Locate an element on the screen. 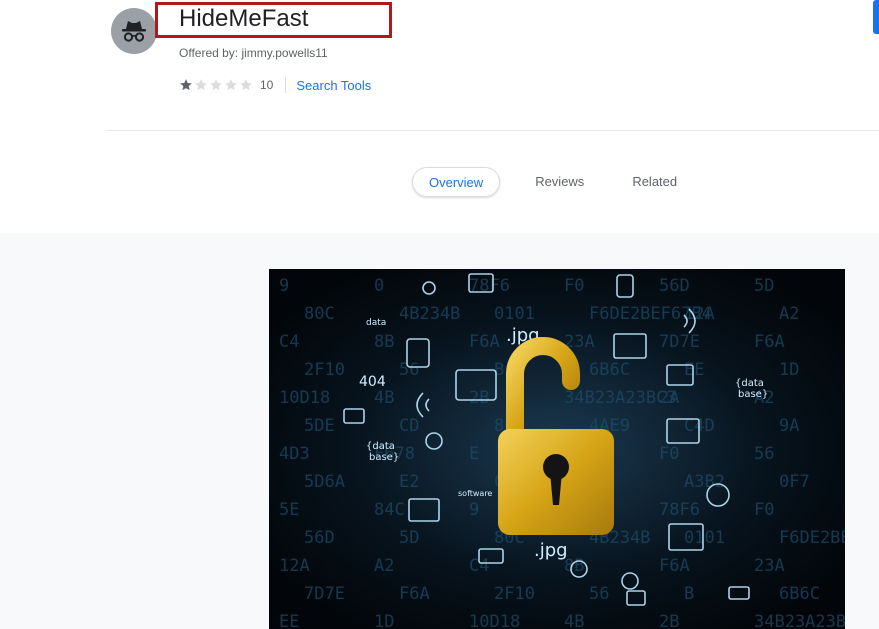 This screenshot has height=629, width=879. offered-by: Offered by: jimmy.powells11 is located at coordinates (253, 53).